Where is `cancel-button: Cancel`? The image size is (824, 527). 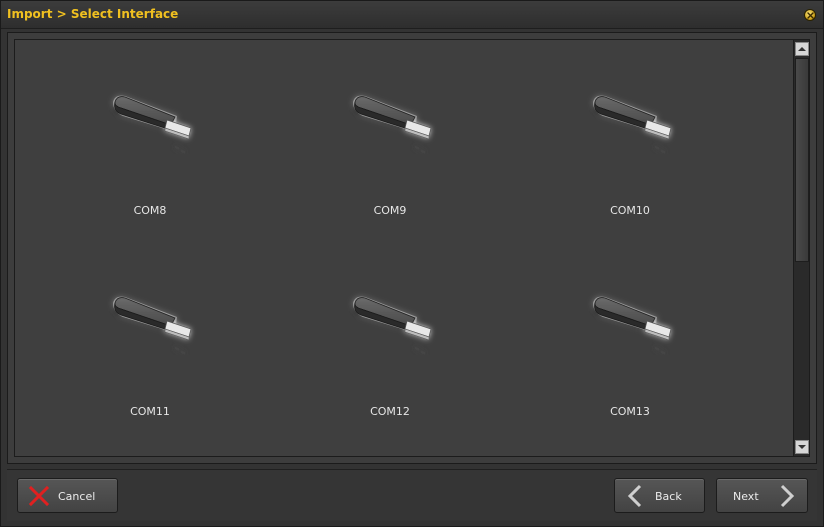 cancel-button: Cancel is located at coordinates (67, 495).